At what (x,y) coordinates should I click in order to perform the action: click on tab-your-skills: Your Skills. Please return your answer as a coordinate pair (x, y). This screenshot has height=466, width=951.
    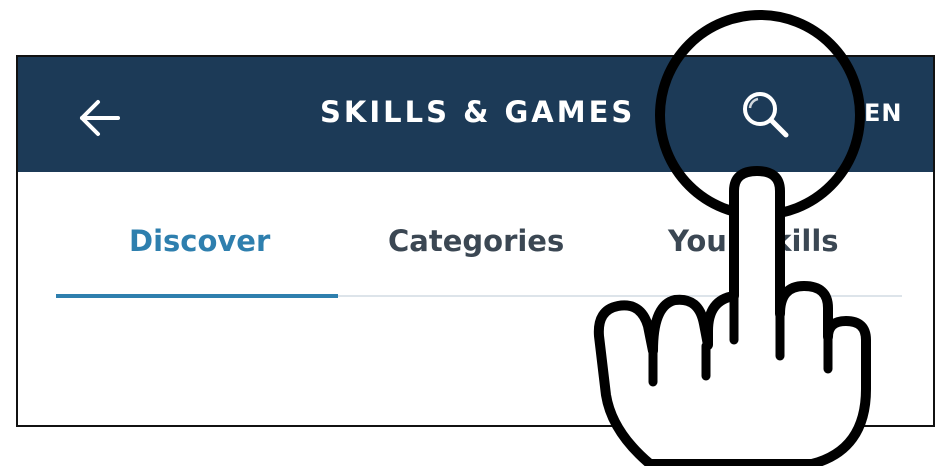
    Looking at the image, I should click on (753, 241).